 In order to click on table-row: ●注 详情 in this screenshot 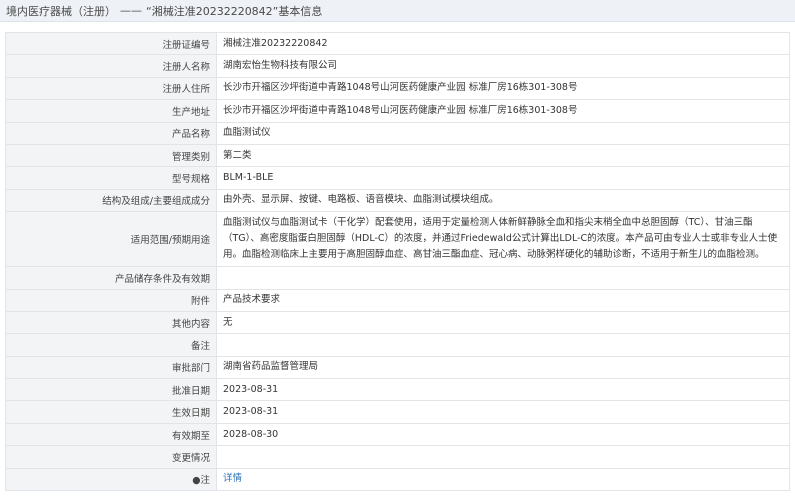, I will do `click(397, 479)`.